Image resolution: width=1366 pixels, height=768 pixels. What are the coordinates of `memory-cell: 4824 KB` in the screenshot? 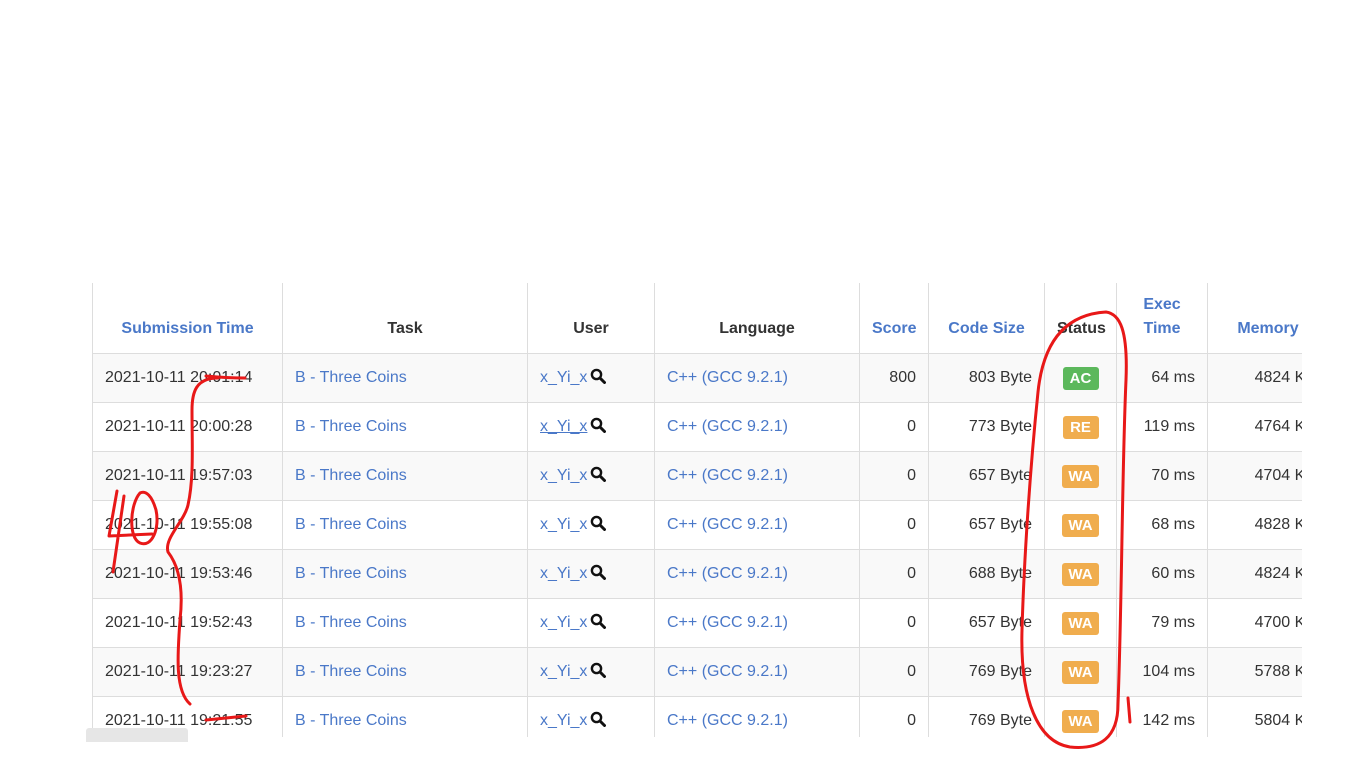 It's located at (1254, 574).